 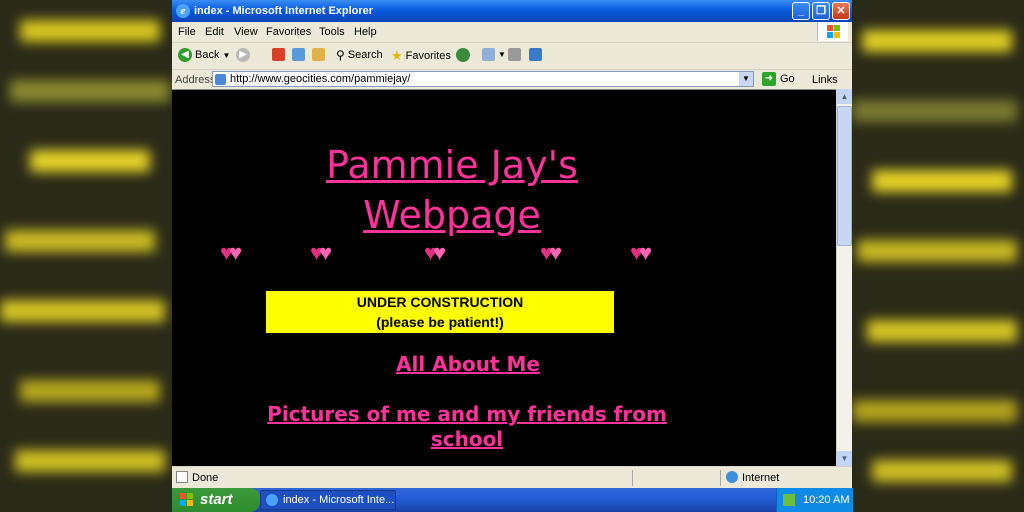 I want to click on menu-tools: Tools, so click(x=332, y=32).